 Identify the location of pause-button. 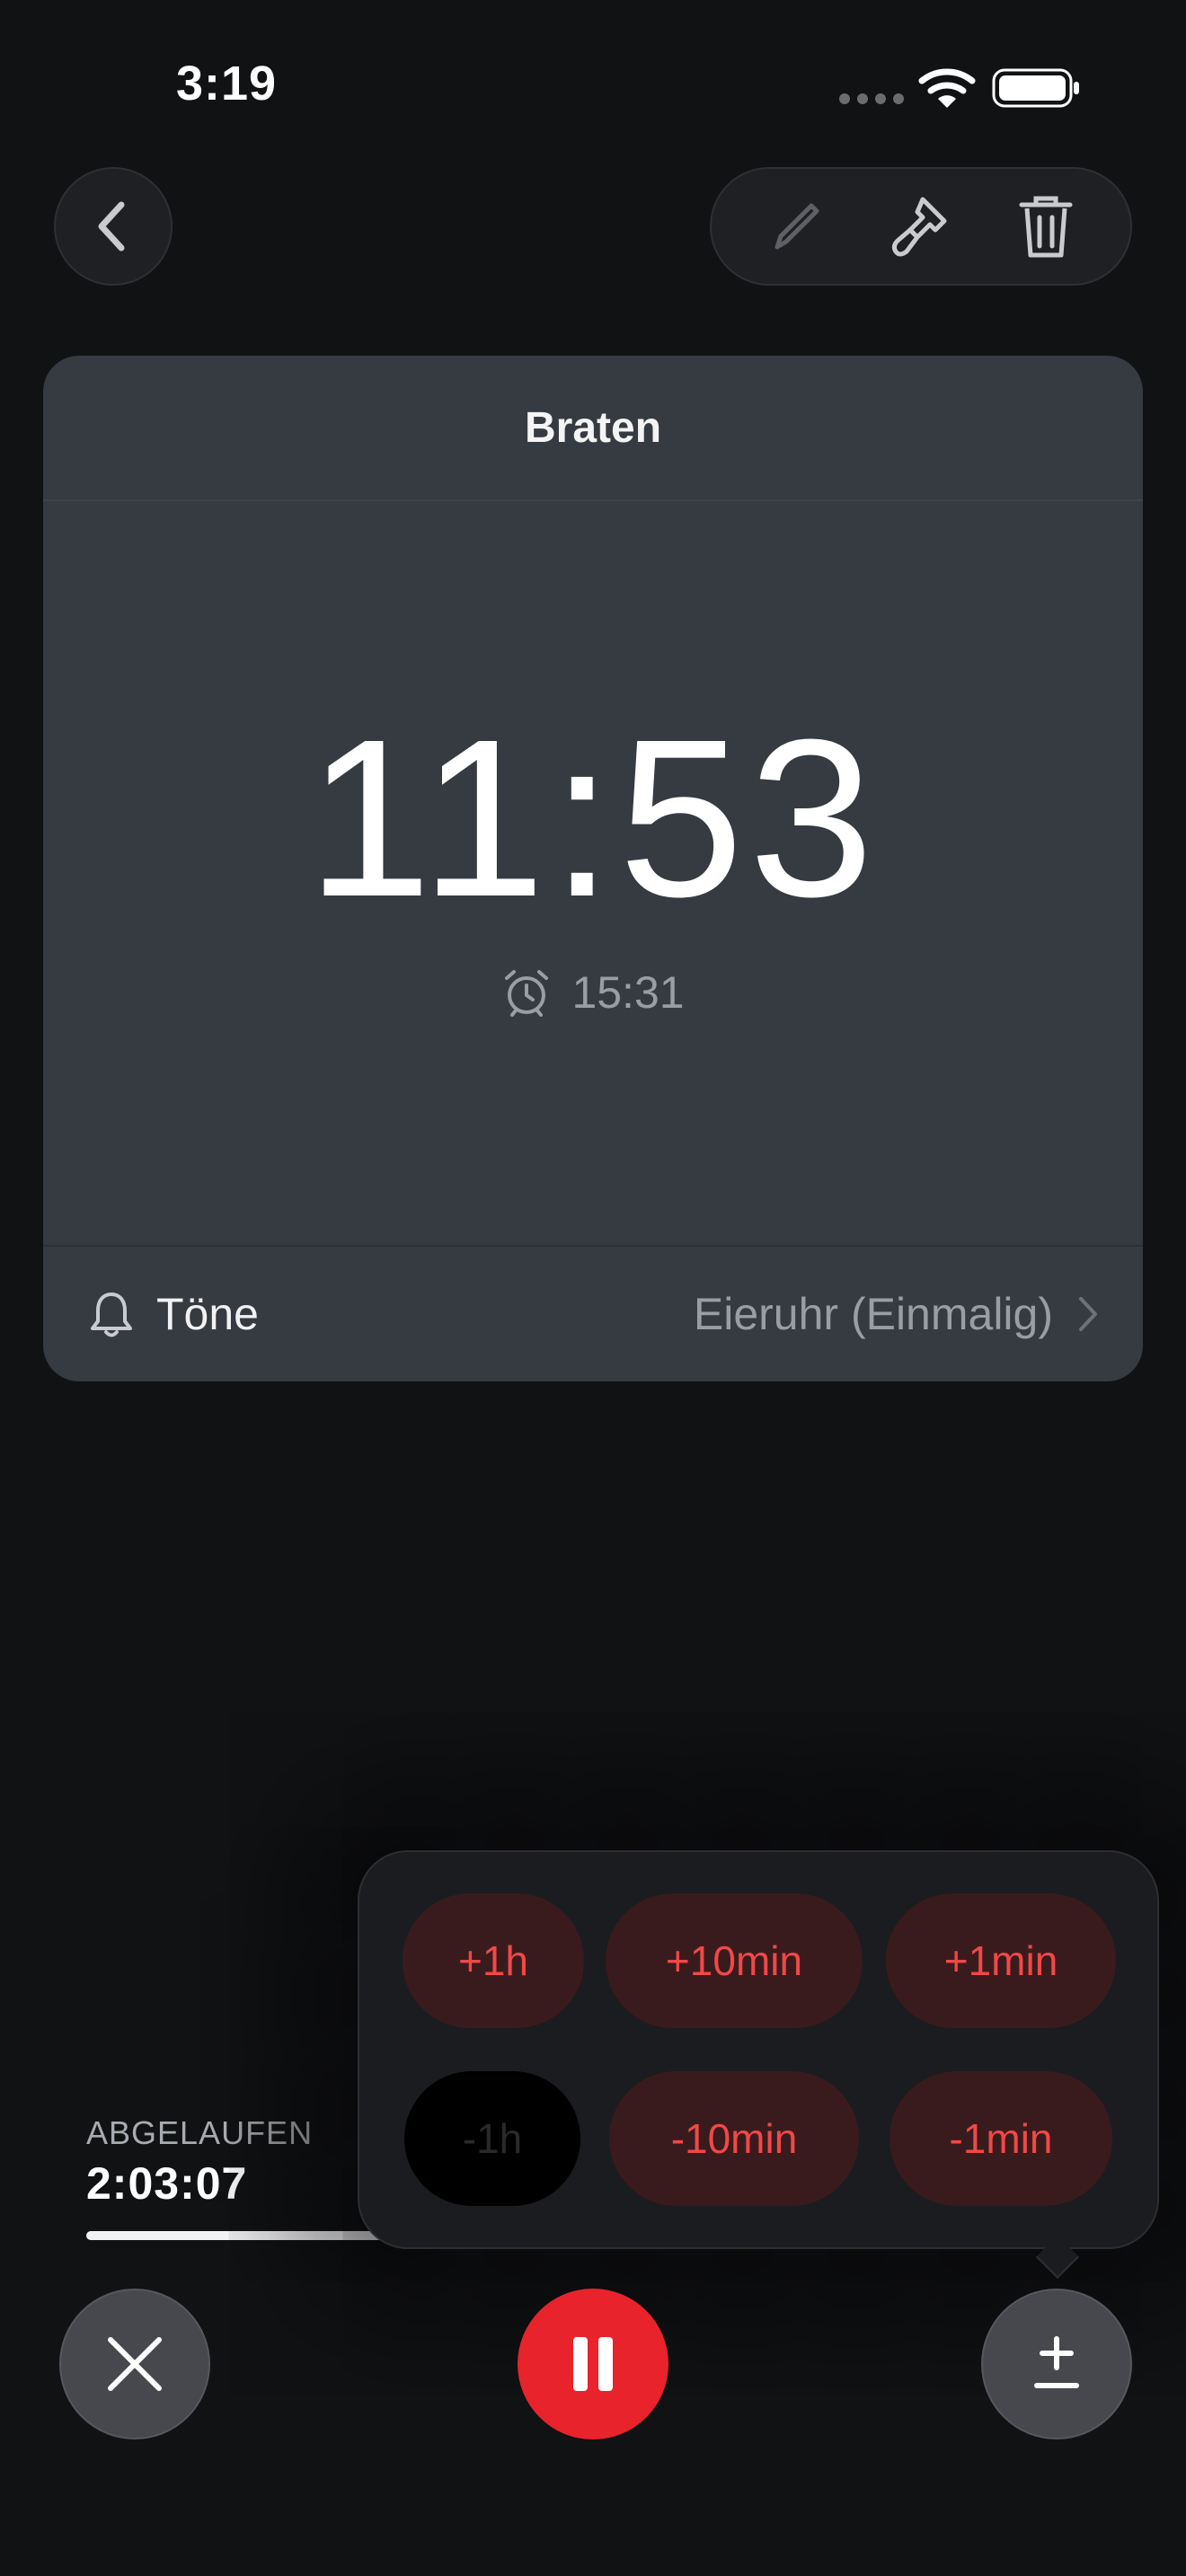
(593, 2364).